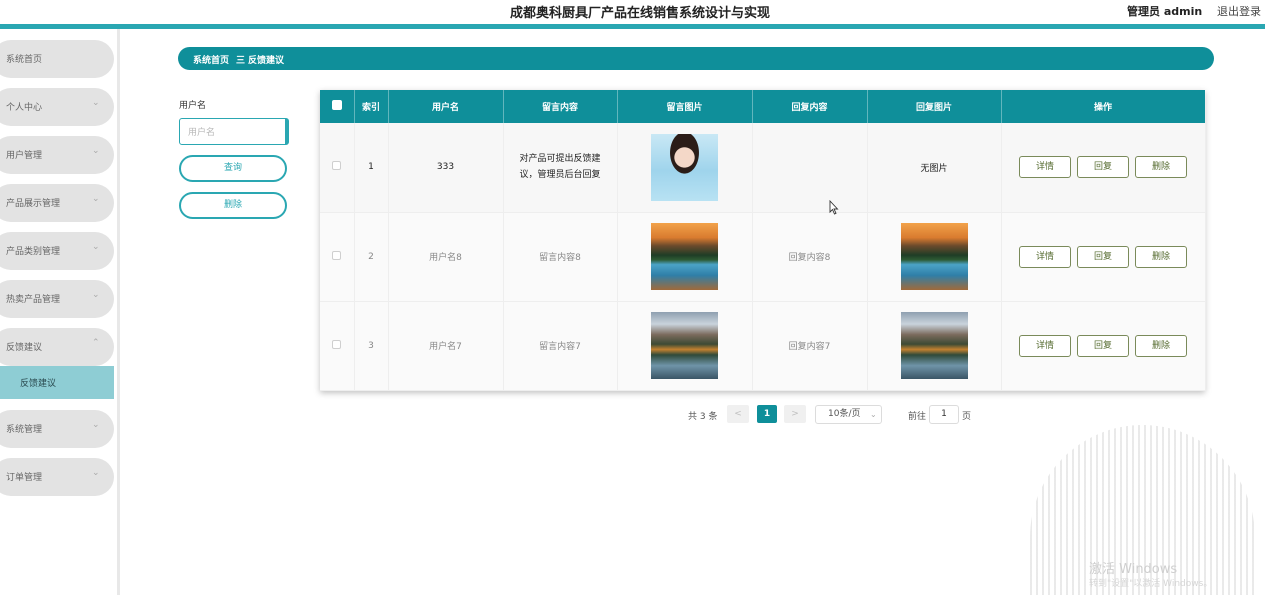 The image size is (1265, 595). What do you see at coordinates (33, 300) in the screenshot?
I see `sidebar-item-label: 热卖产品管理` at bounding box center [33, 300].